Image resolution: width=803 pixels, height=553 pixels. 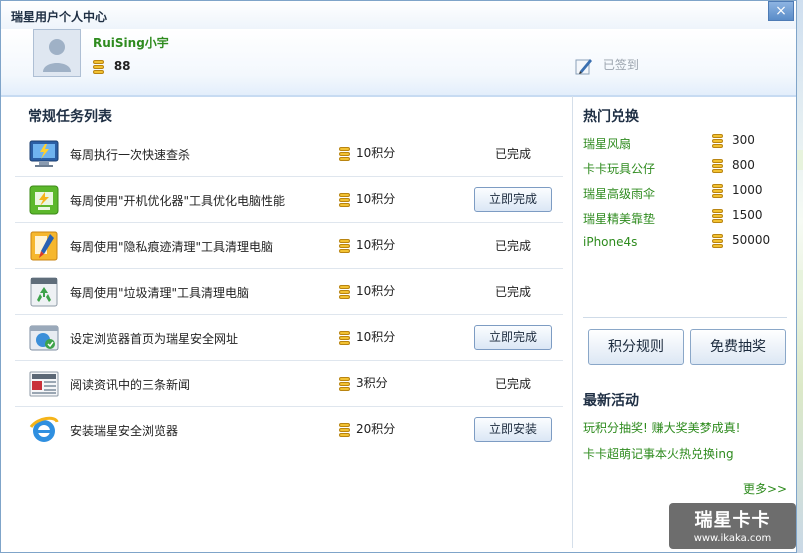 I want to click on watermark-brand: 瑞星卡卡, so click(x=732, y=520).